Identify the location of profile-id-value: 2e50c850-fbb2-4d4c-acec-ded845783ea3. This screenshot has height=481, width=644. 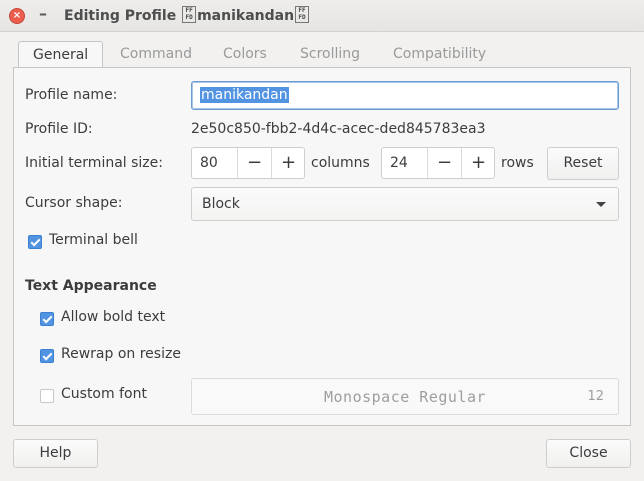
(338, 129).